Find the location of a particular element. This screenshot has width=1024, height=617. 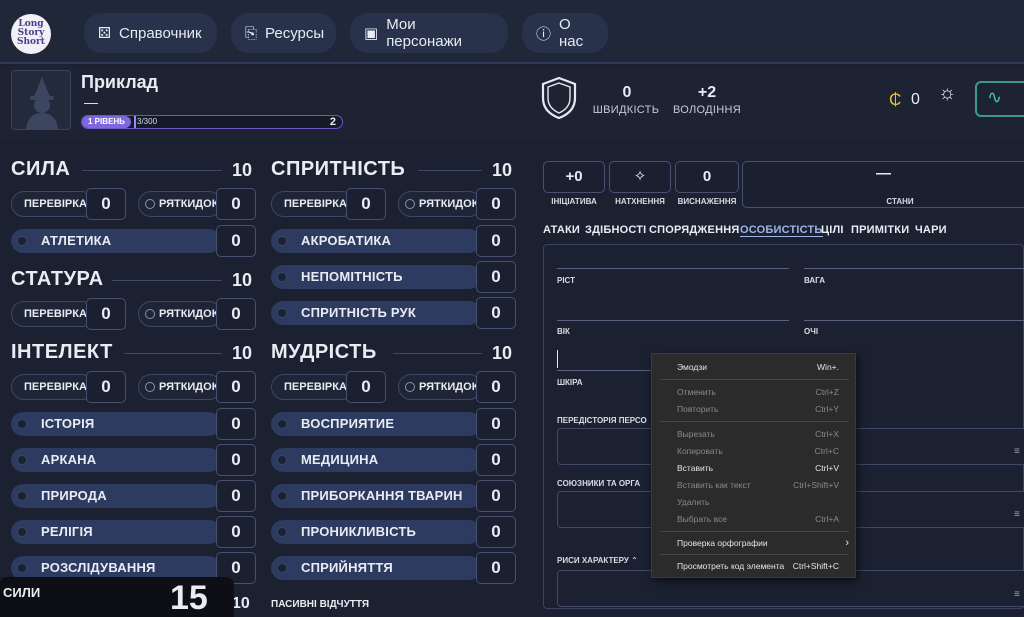

tab-goals: ЦІЛІ is located at coordinates (832, 230).